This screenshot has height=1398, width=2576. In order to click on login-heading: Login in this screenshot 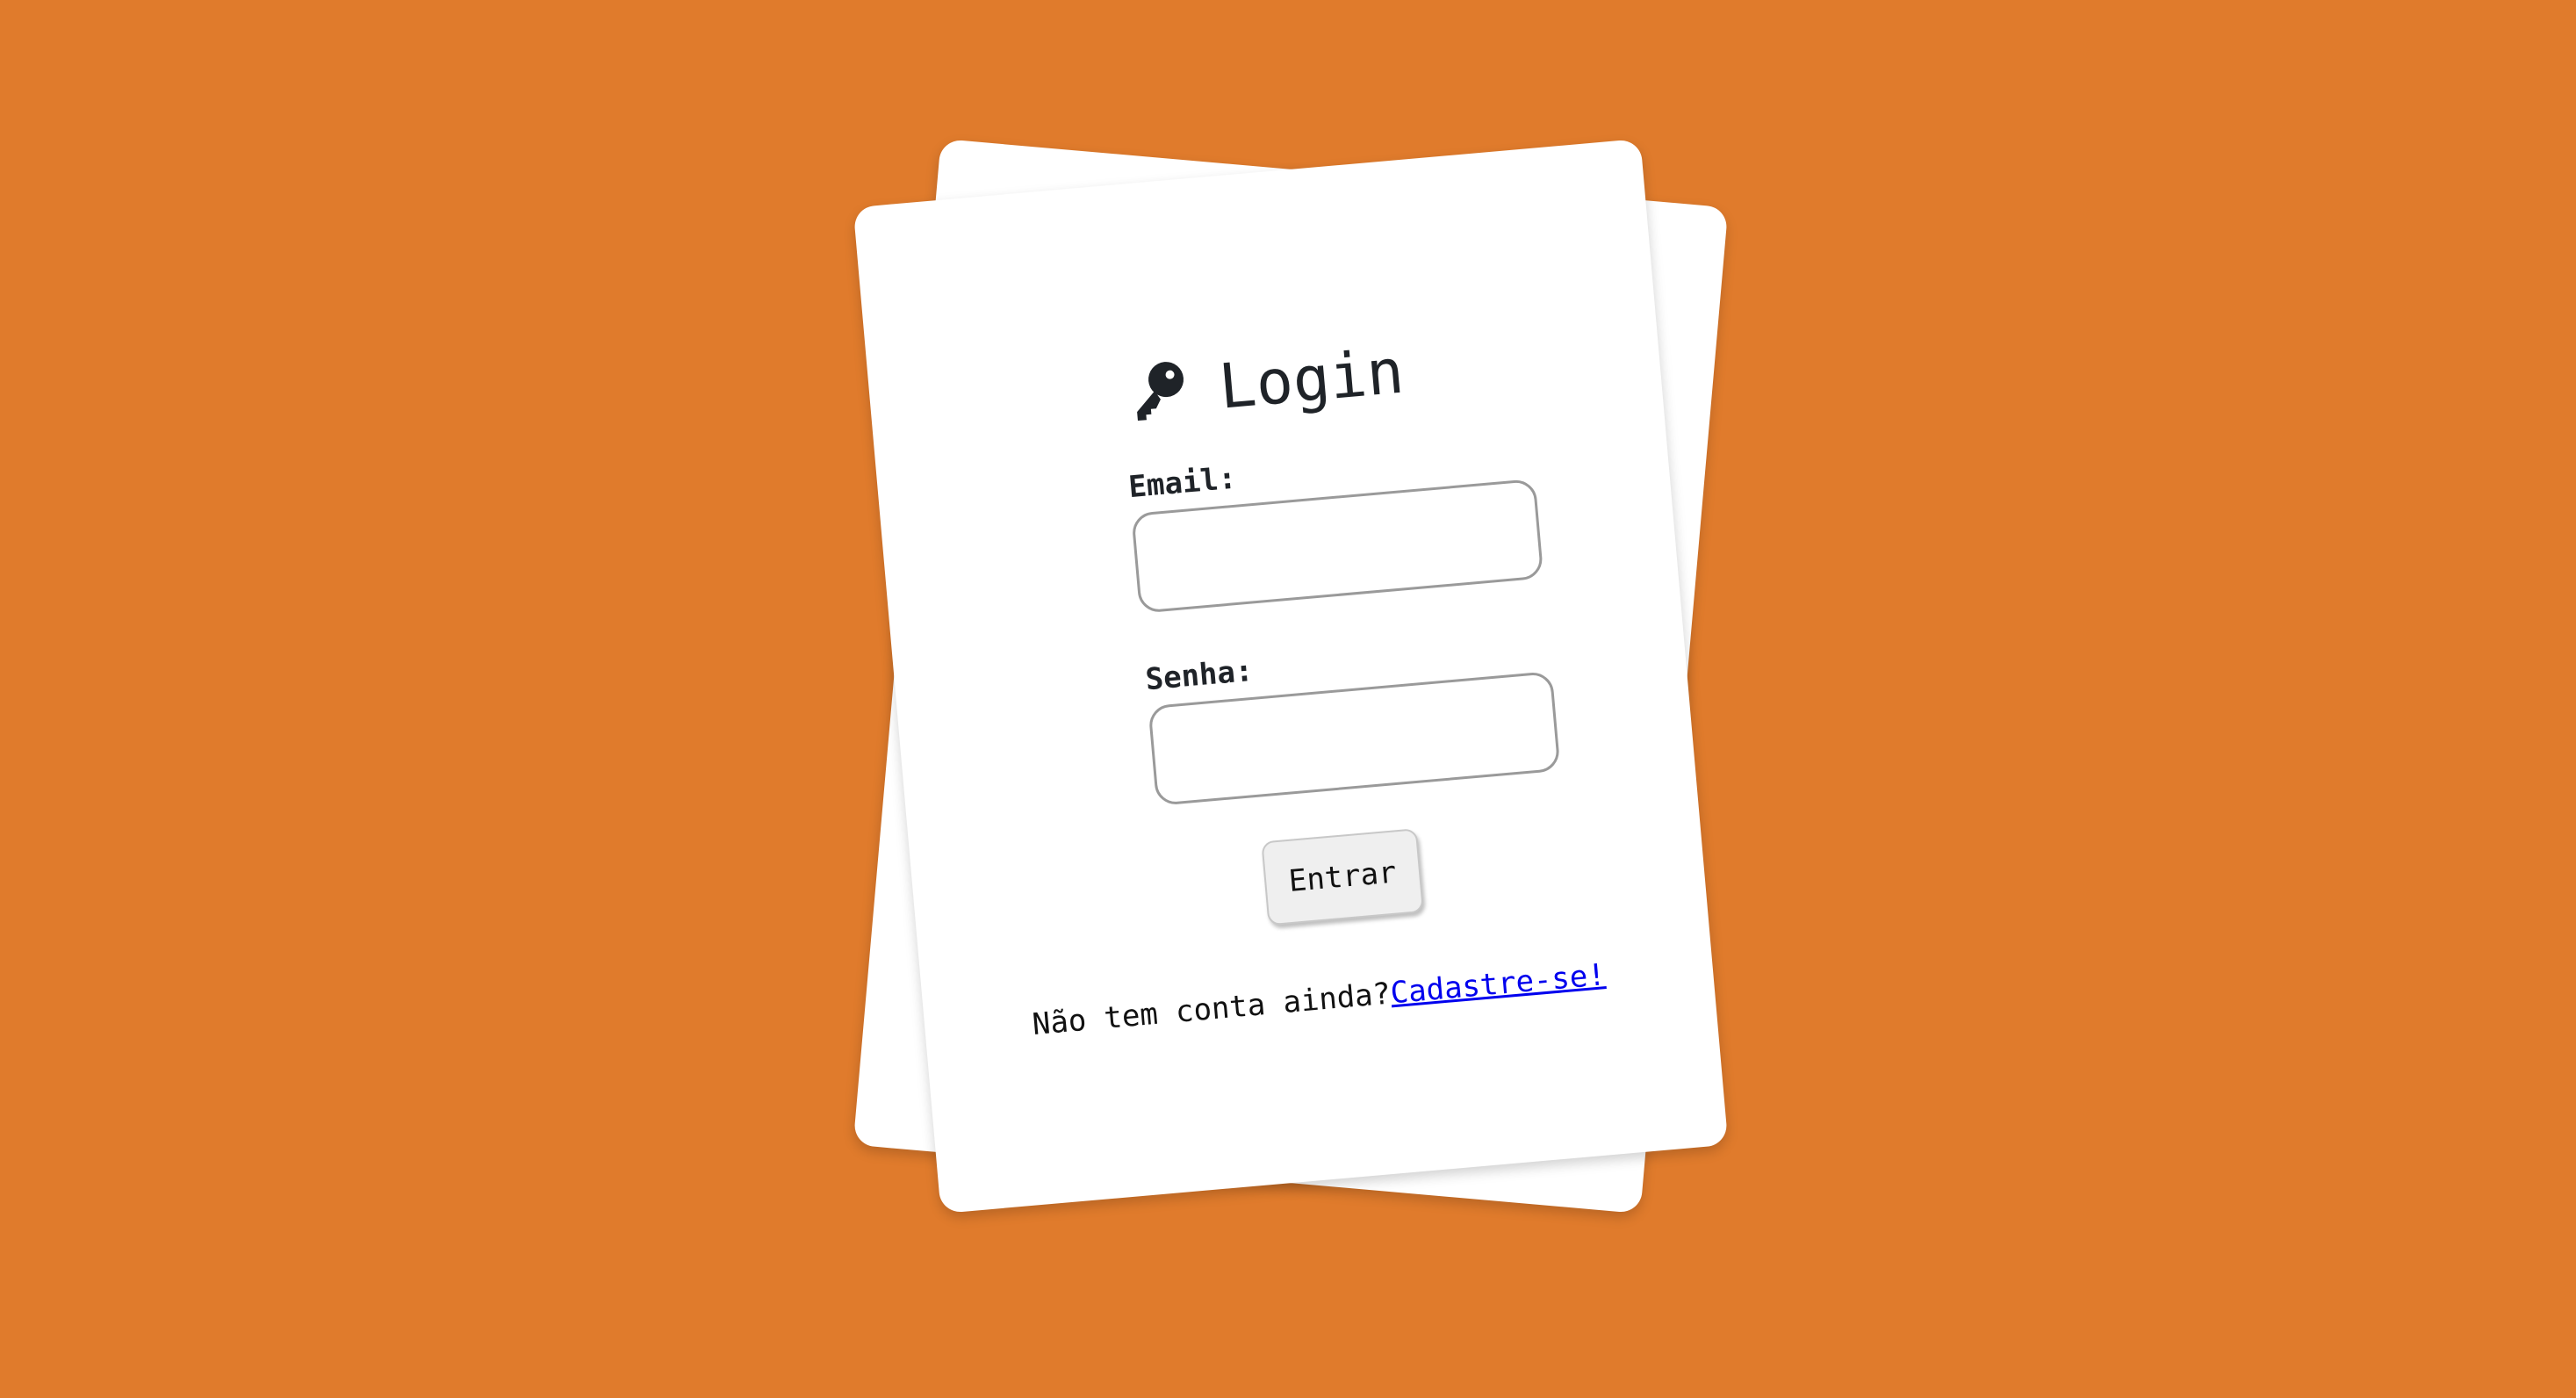, I will do `click(1265, 383)`.